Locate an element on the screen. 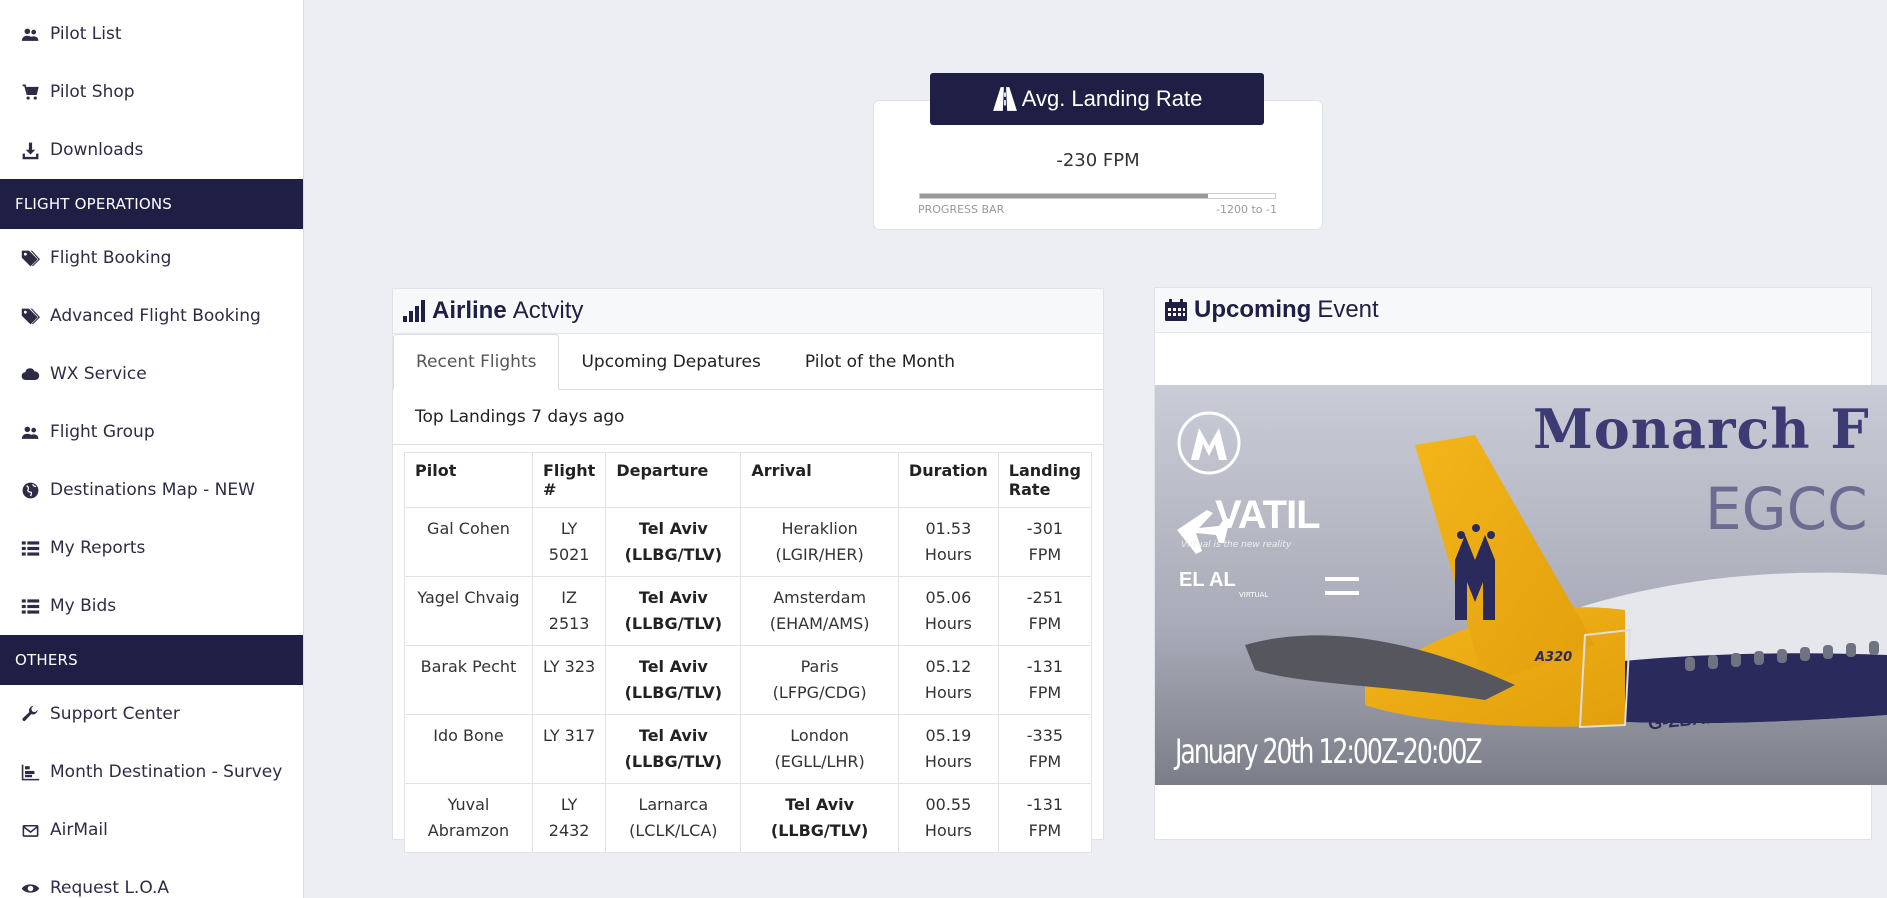  cell-duration: 05.12 Hours is located at coordinates (948, 680).